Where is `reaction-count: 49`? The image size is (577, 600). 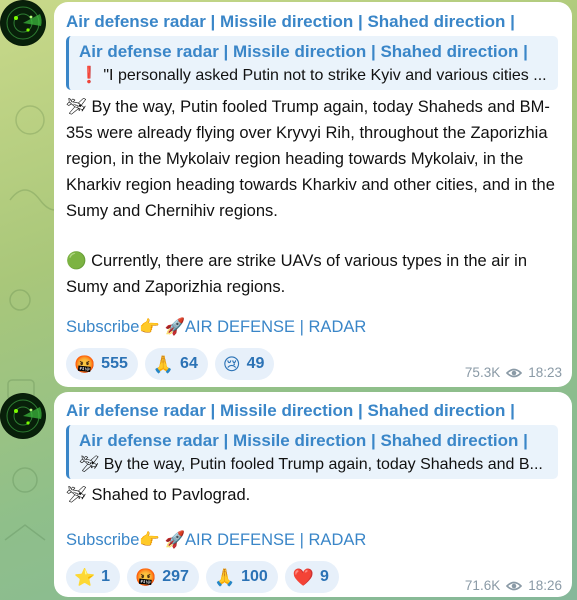
reaction-count: 49 is located at coordinates (255, 363).